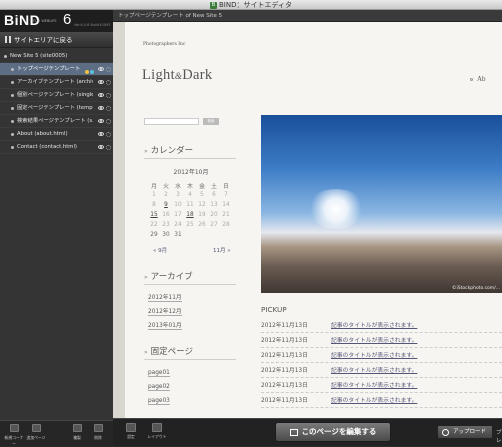 The width and height of the screenshot is (502, 447). I want to click on delete-button: 削除, so click(98, 432).